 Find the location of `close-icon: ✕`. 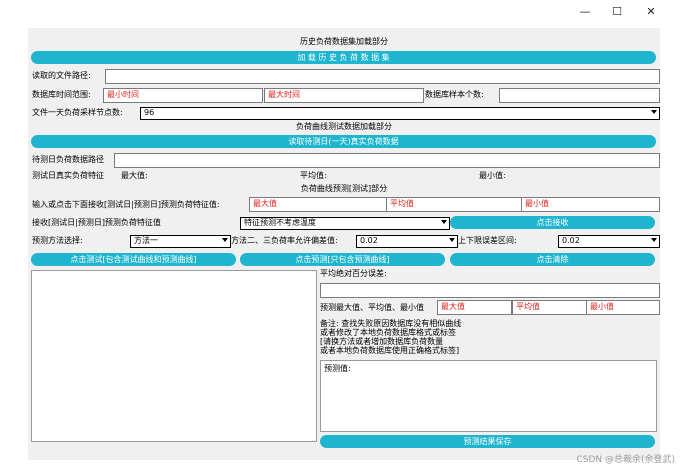

close-icon: ✕ is located at coordinates (651, 11).